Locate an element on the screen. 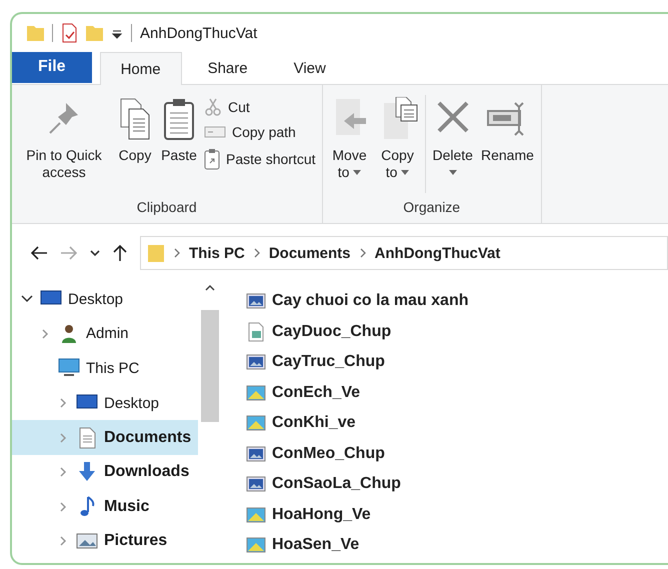  ribbon-tab: View is located at coordinates (310, 68).